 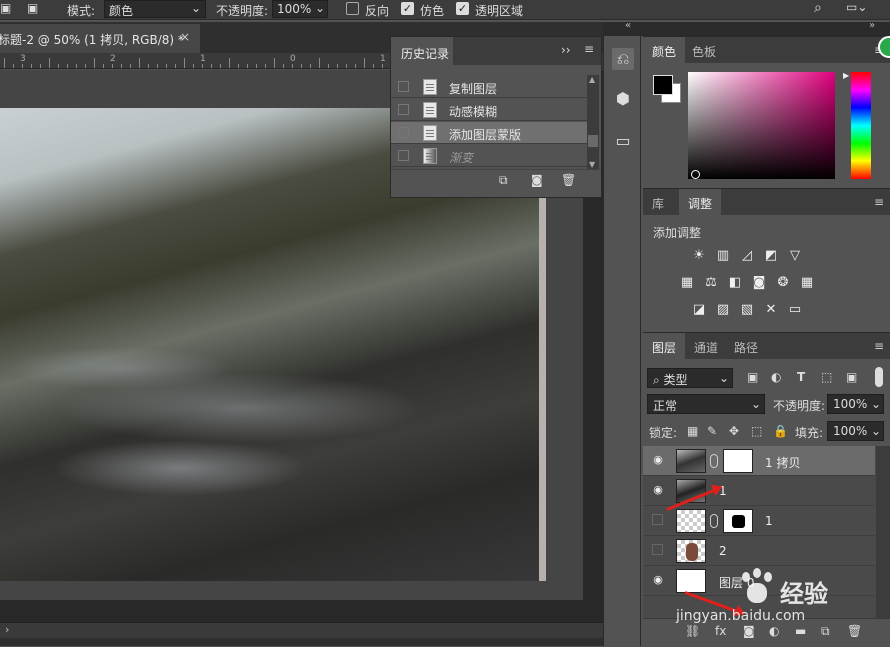 What do you see at coordinates (623, 141) in the screenshot?
I see `timeline-panel-icon: ▭` at bounding box center [623, 141].